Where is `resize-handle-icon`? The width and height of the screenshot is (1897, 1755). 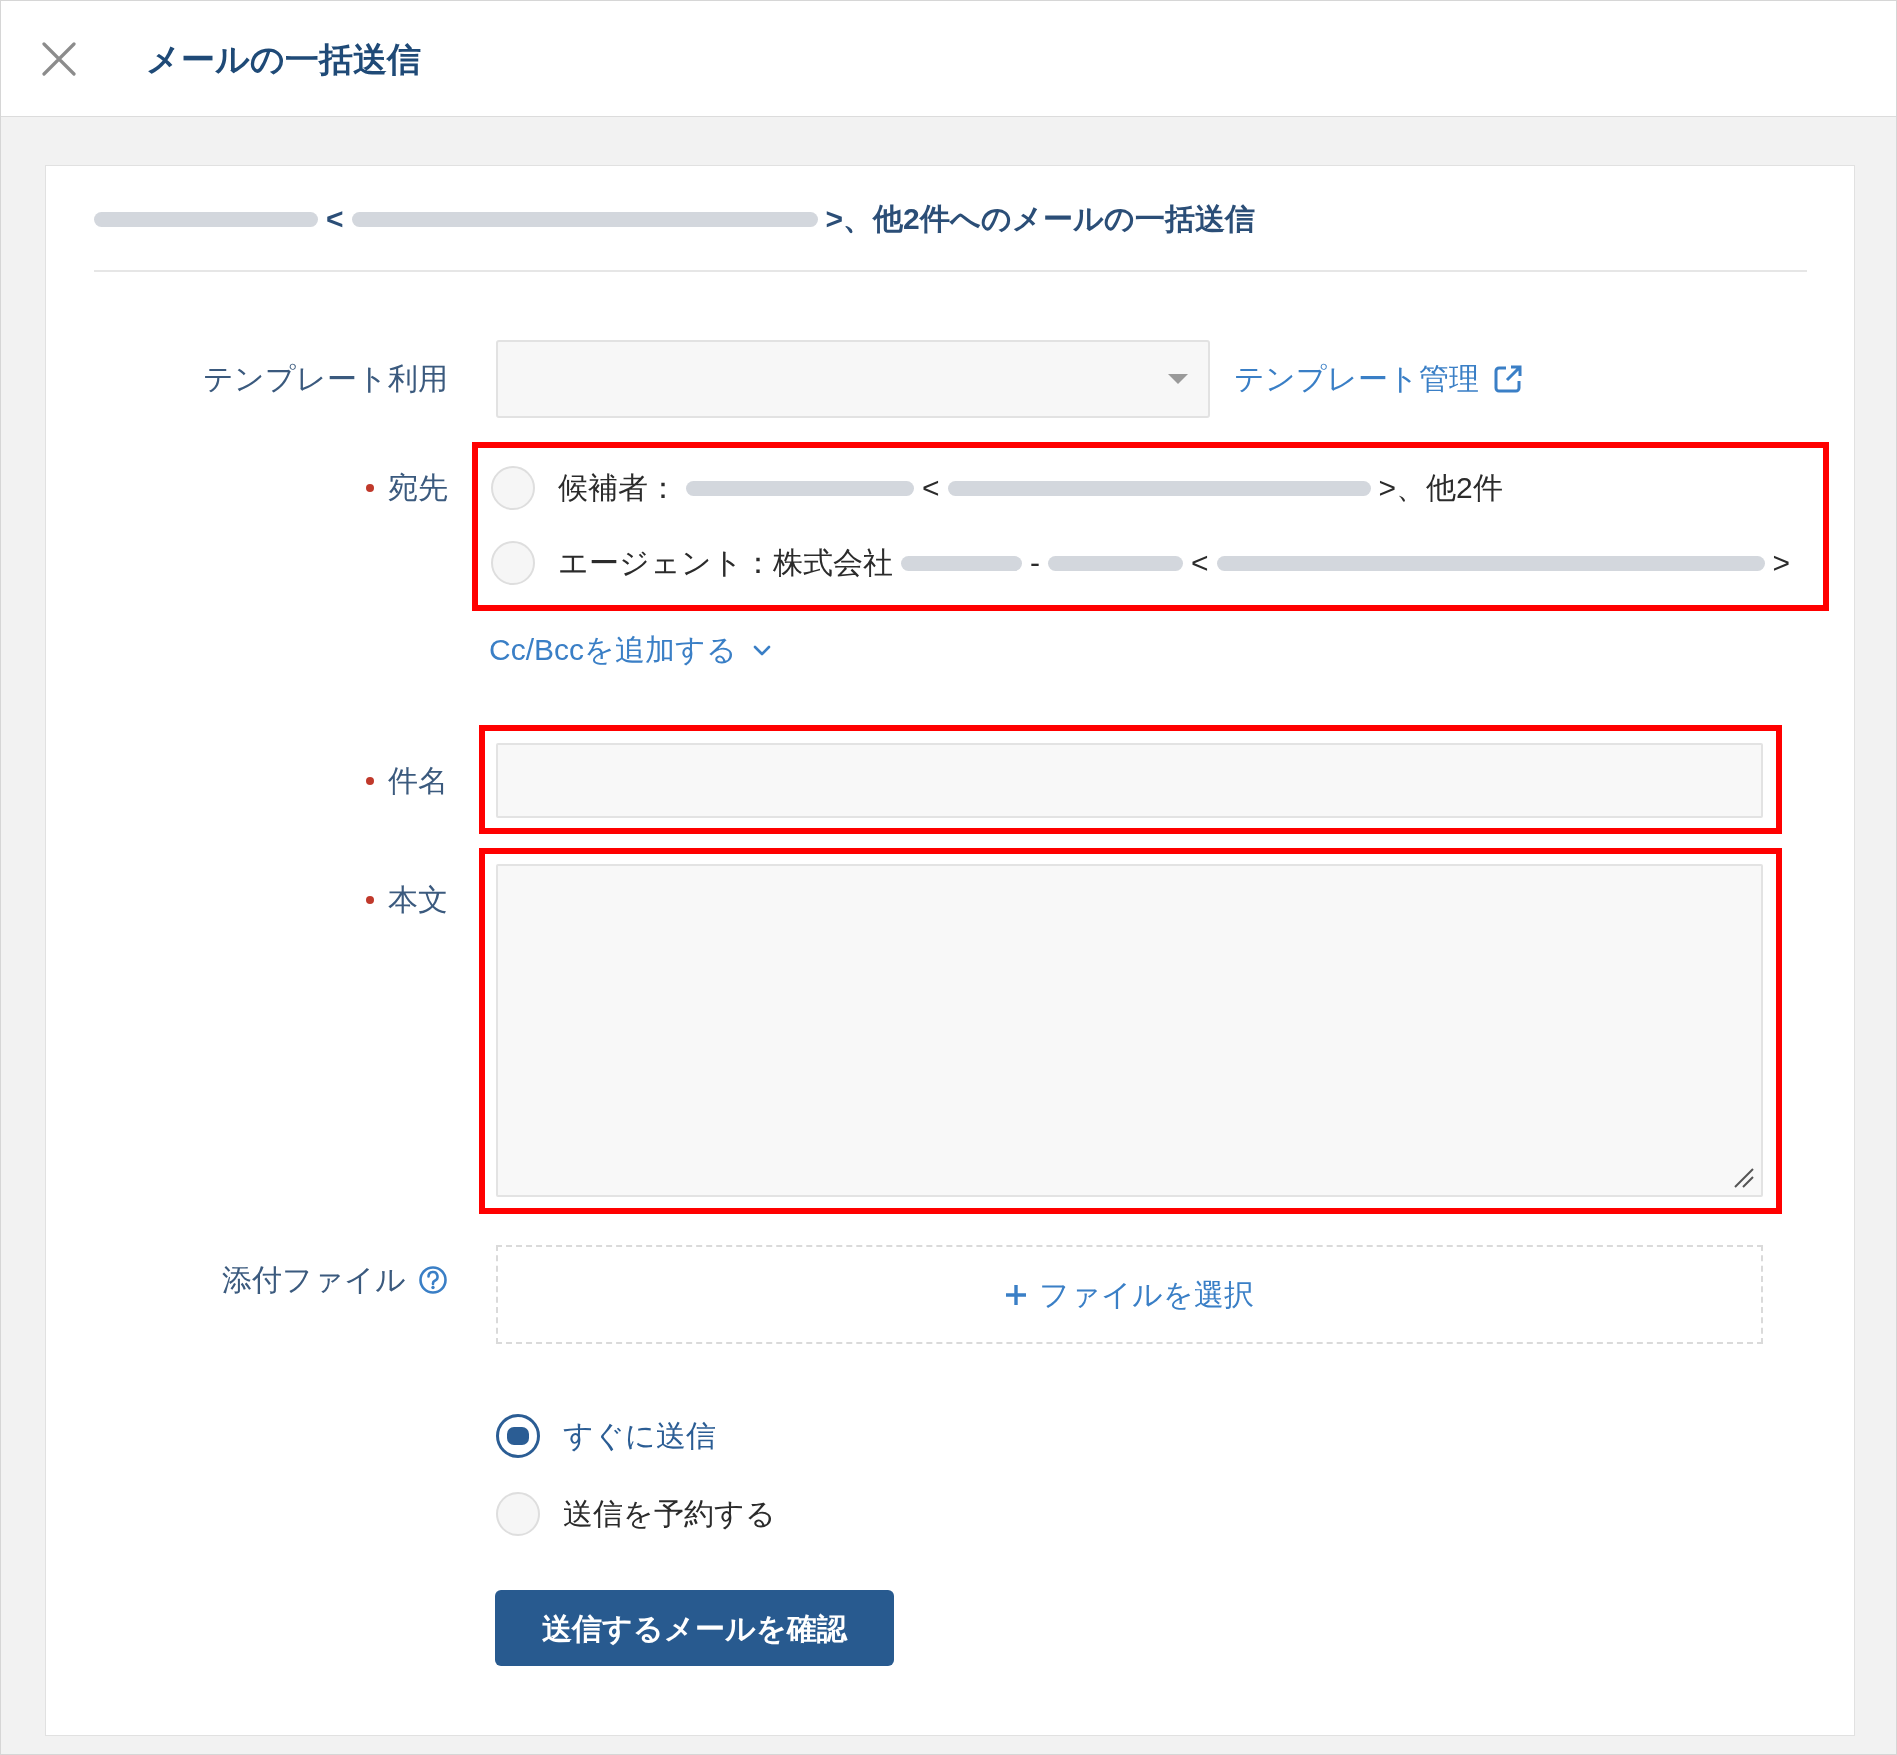
resize-handle-icon is located at coordinates (1744, 1178).